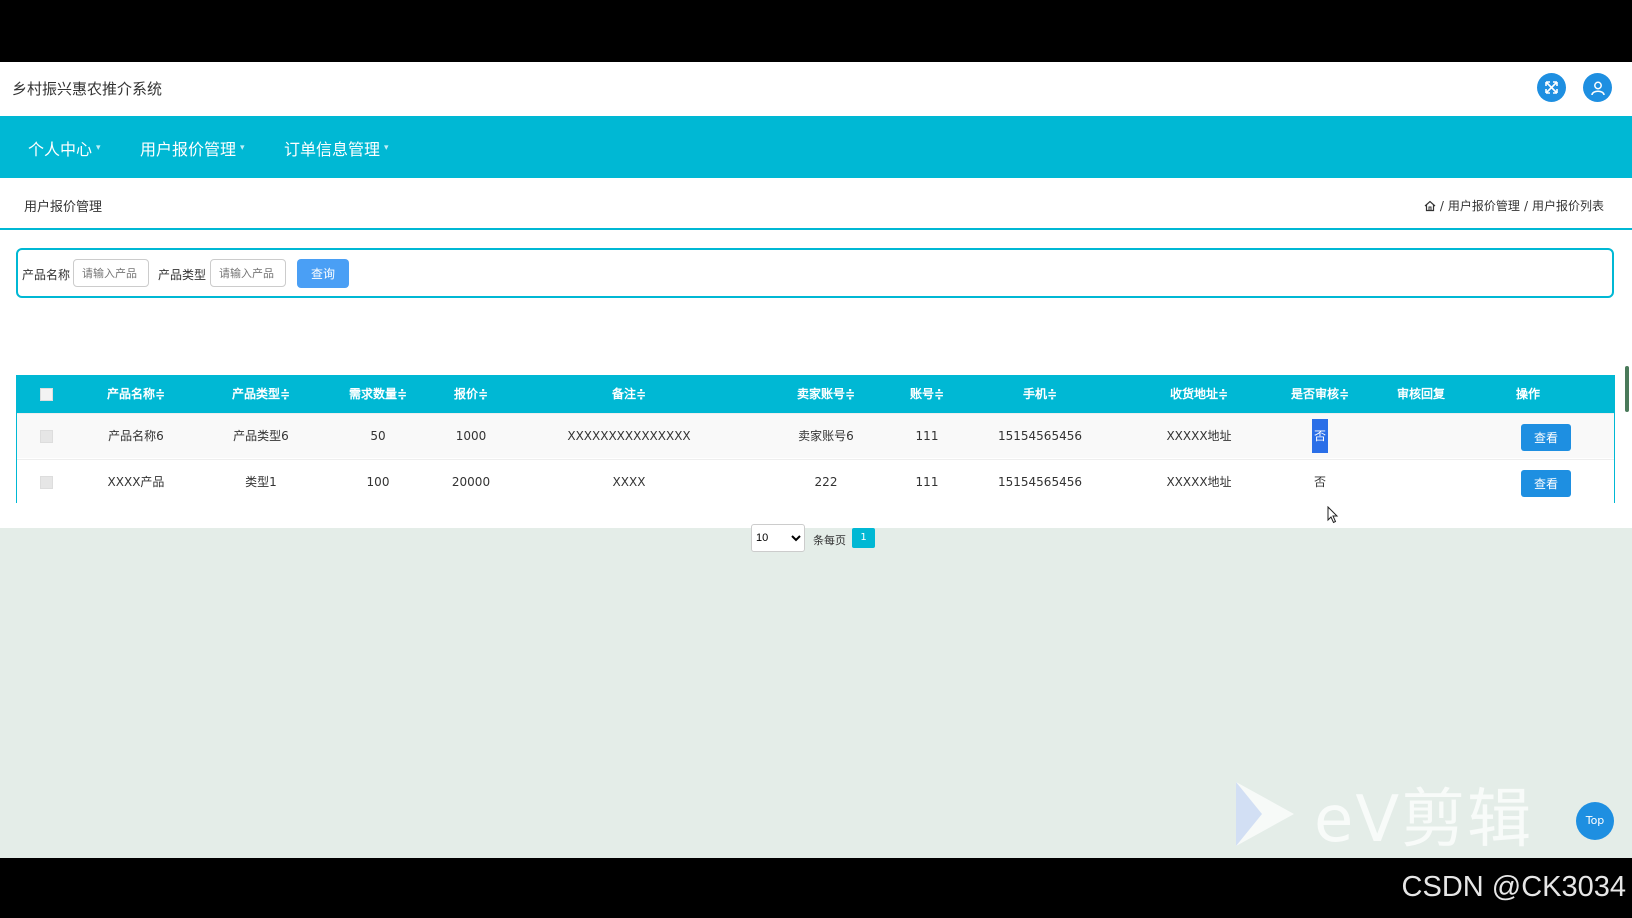 This screenshot has height=918, width=1632. Describe the element at coordinates (1430, 206) in the screenshot. I see `home-icon` at that location.